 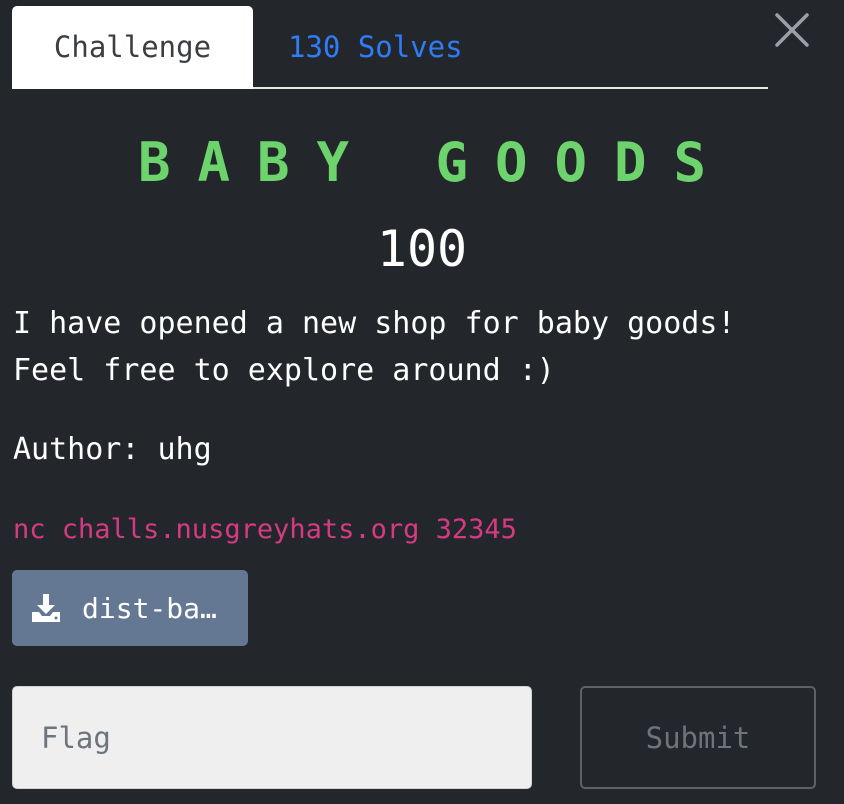 I want to click on challenge-name: BABY GOODS, so click(x=435, y=162).